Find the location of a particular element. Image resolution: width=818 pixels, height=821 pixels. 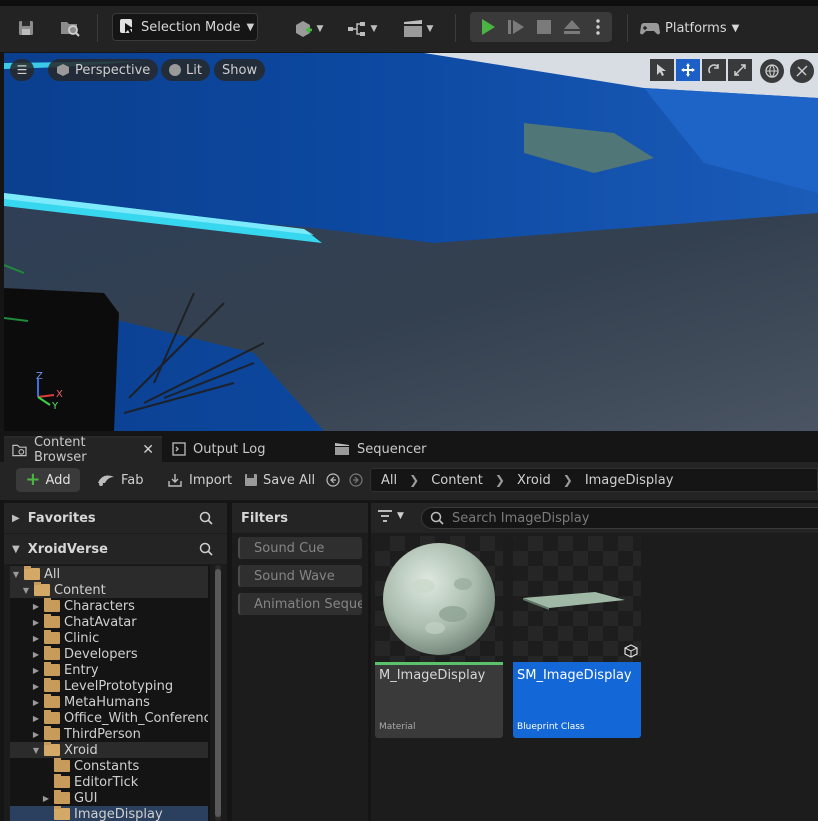

material-sphere-icon is located at coordinates (439, 599).